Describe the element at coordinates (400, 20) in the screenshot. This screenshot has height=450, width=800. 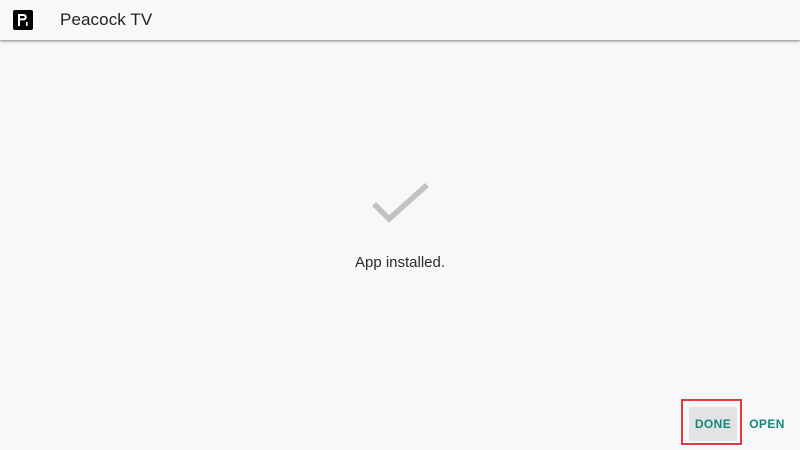
I see `app-bar: Peacock TV` at that location.